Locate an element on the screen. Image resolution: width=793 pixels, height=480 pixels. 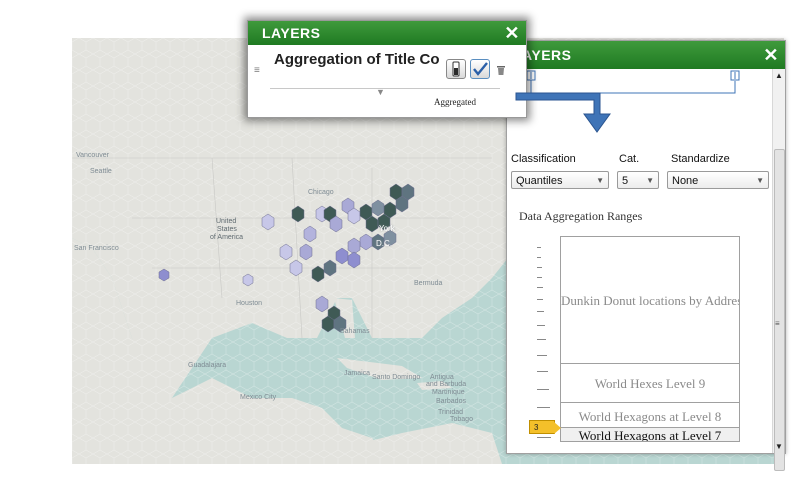
standardize-select: None ▼ is located at coordinates (718, 180).